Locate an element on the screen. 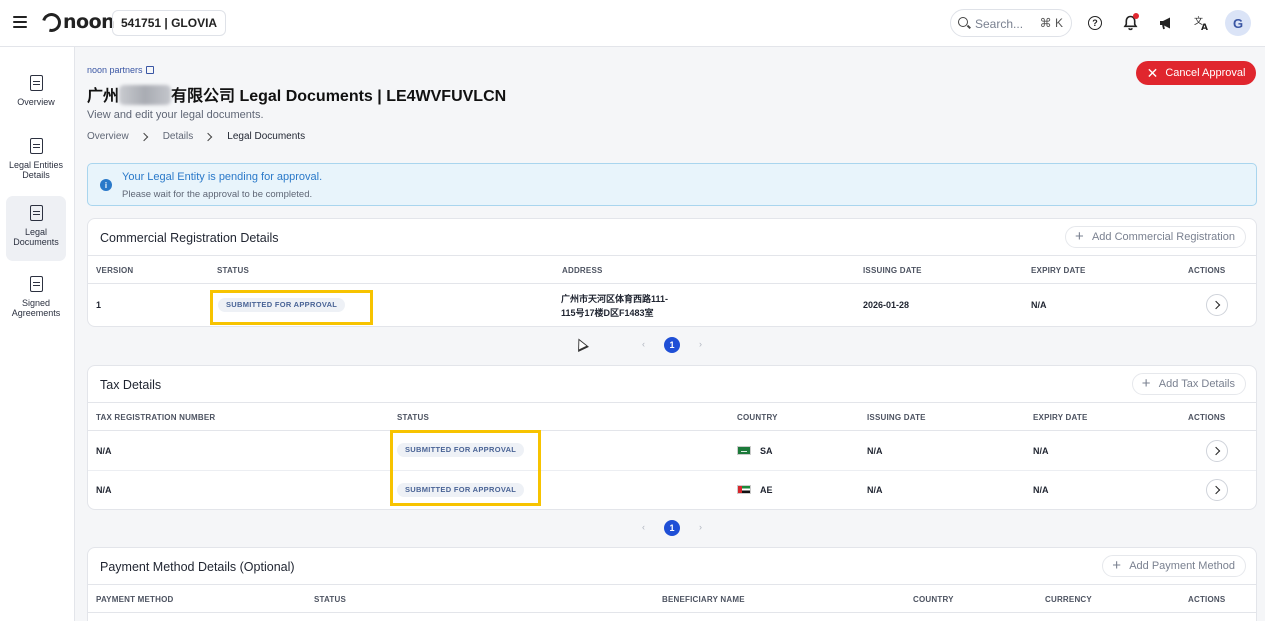 This screenshot has height=621, width=1265. close-icon: ✕ is located at coordinates (1152, 73).